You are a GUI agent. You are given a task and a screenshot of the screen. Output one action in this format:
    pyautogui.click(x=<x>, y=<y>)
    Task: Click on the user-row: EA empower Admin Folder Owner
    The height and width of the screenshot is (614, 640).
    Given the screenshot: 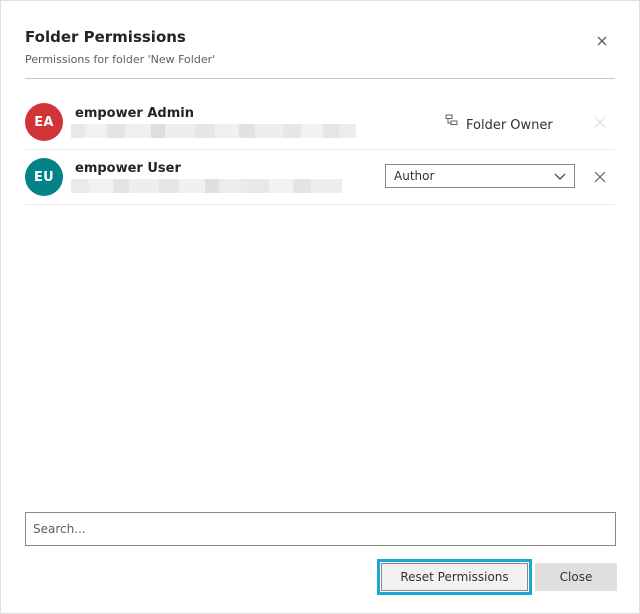 What is the action you would take?
    pyautogui.click(x=320, y=122)
    